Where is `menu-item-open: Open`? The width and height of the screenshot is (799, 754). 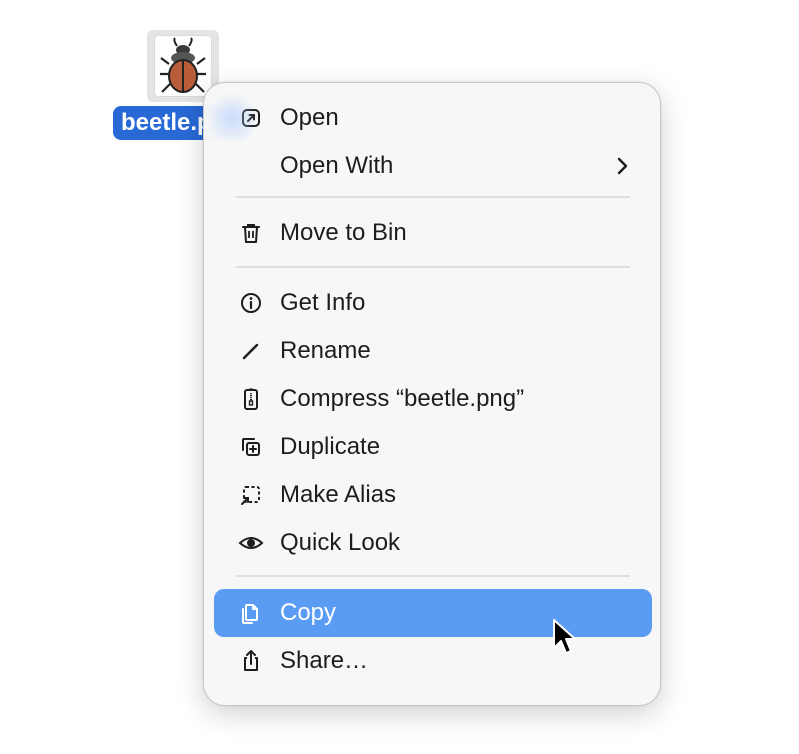
menu-item-open: Open is located at coordinates (433, 118).